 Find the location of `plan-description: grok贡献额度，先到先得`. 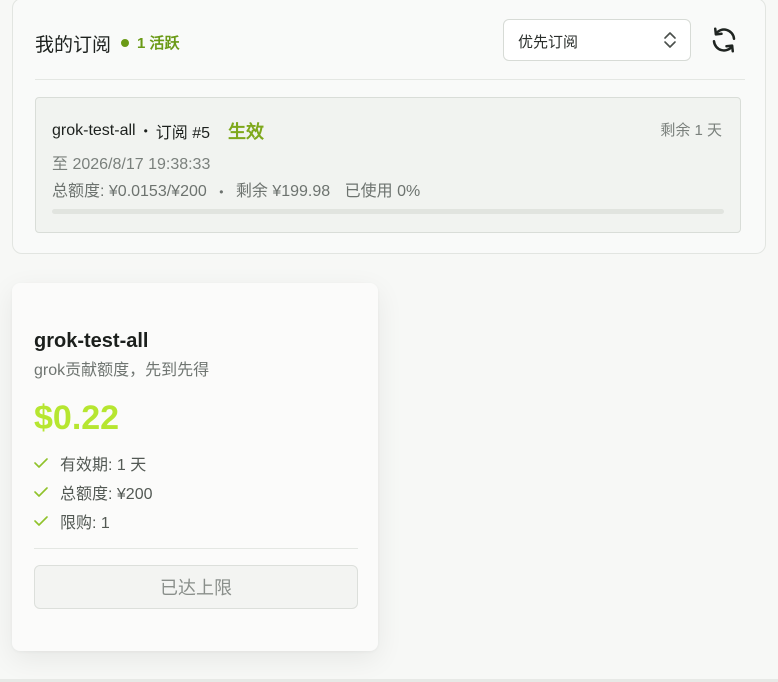

plan-description: grok贡献额度，先到先得 is located at coordinates (122, 370).